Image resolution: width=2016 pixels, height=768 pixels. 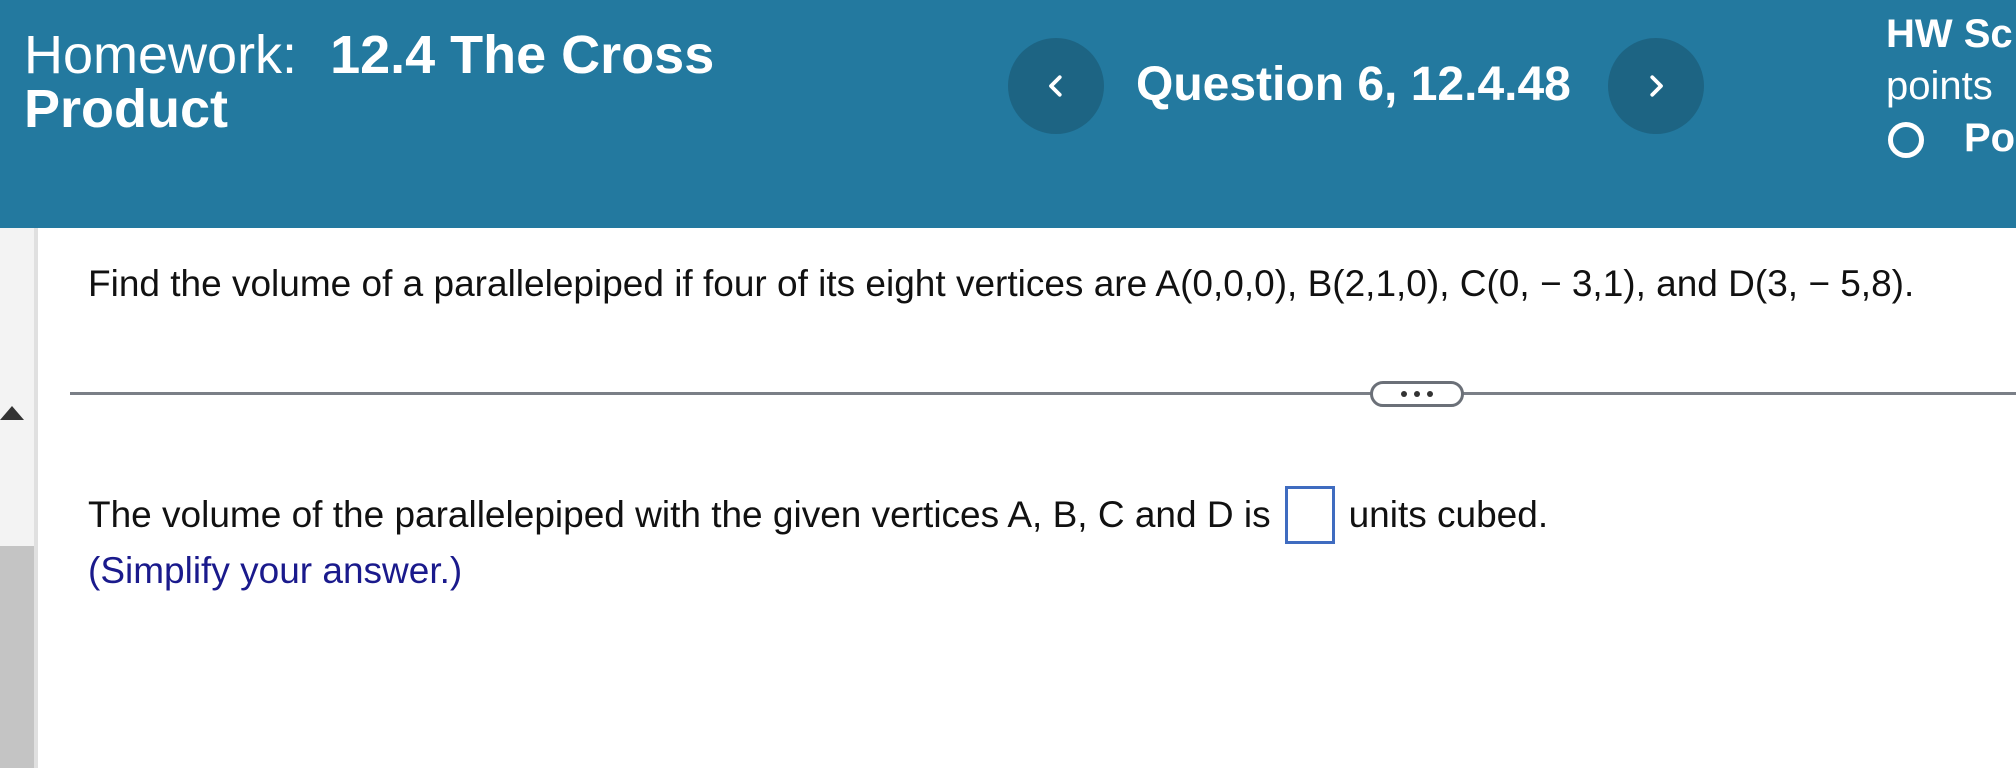 I want to click on status-circle-icon, so click(x=1906, y=140).